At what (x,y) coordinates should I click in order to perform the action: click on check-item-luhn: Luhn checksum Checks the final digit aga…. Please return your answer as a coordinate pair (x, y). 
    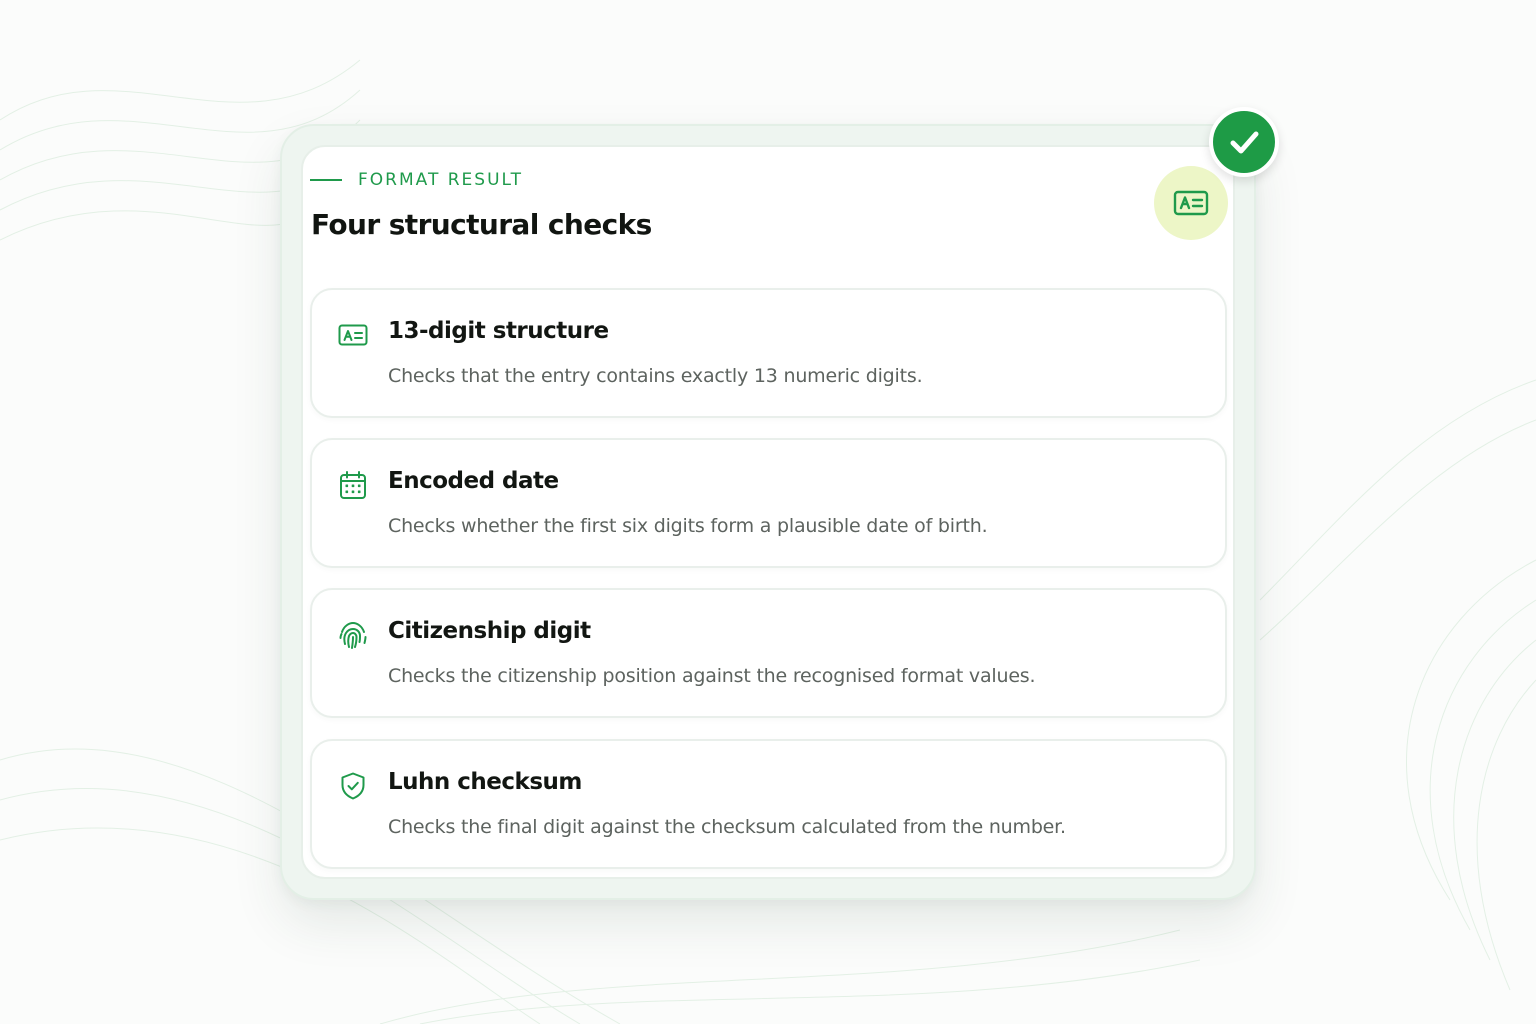
    Looking at the image, I should click on (768, 804).